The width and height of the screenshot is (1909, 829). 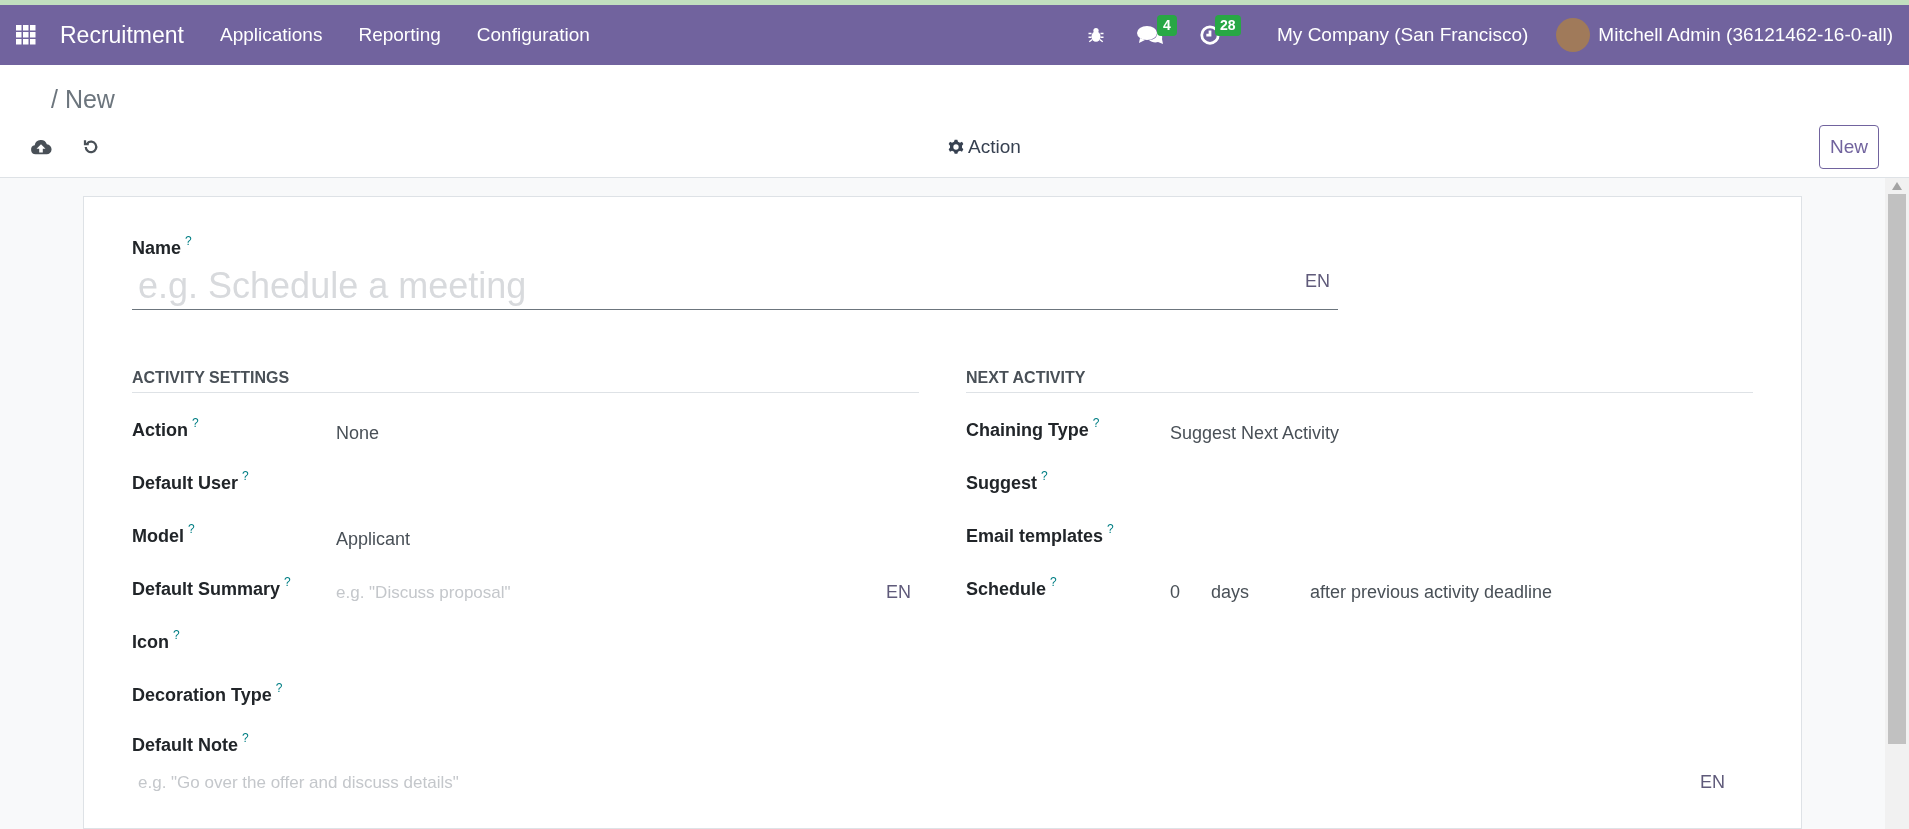 I want to click on field-label: Model, so click(x=158, y=536).